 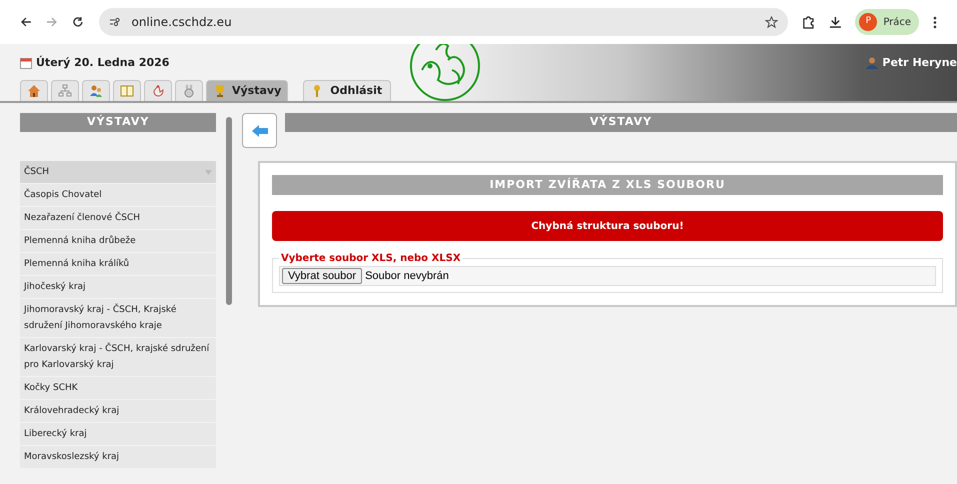 I want to click on trophy-icon, so click(x=220, y=91).